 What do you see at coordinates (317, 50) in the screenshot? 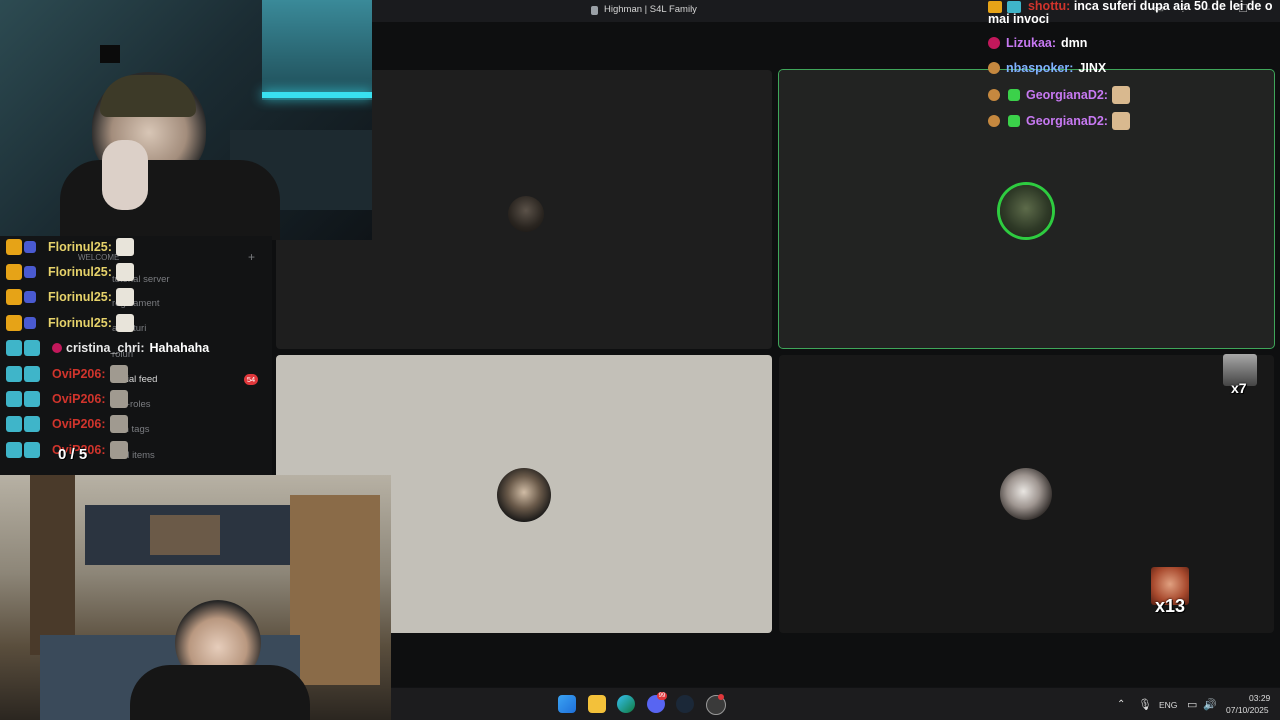
I see `wall-light` at bounding box center [317, 50].